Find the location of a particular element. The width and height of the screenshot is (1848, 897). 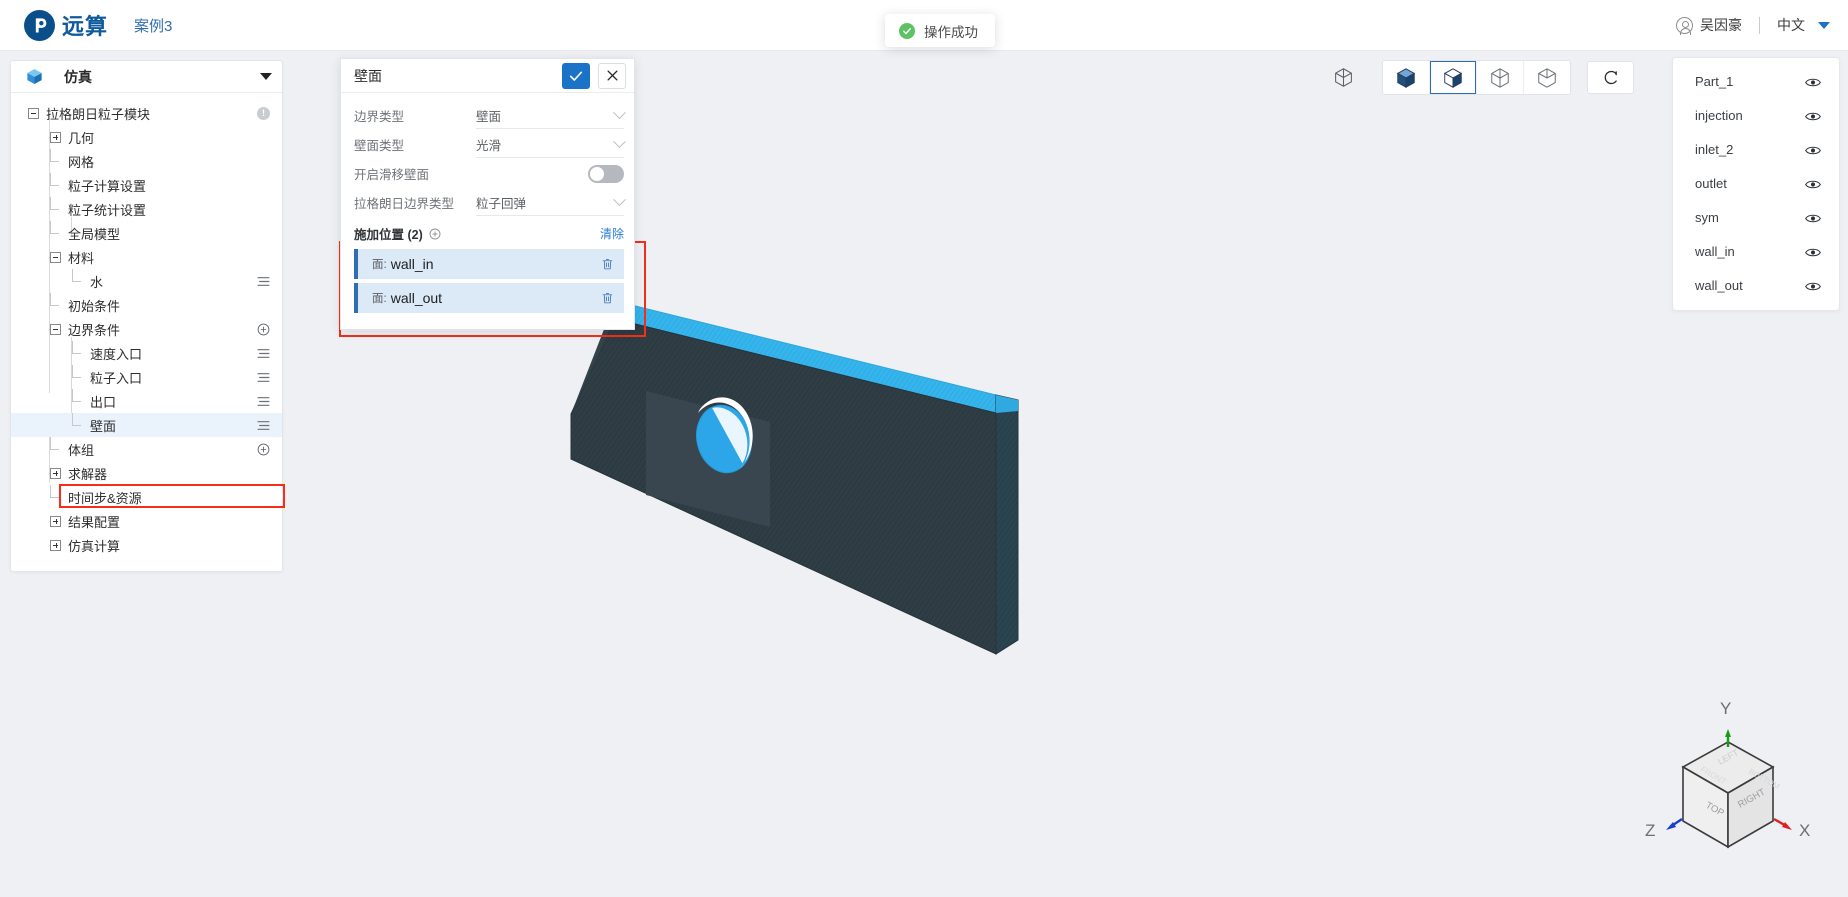

part-label: wall_in is located at coordinates (1715, 251).